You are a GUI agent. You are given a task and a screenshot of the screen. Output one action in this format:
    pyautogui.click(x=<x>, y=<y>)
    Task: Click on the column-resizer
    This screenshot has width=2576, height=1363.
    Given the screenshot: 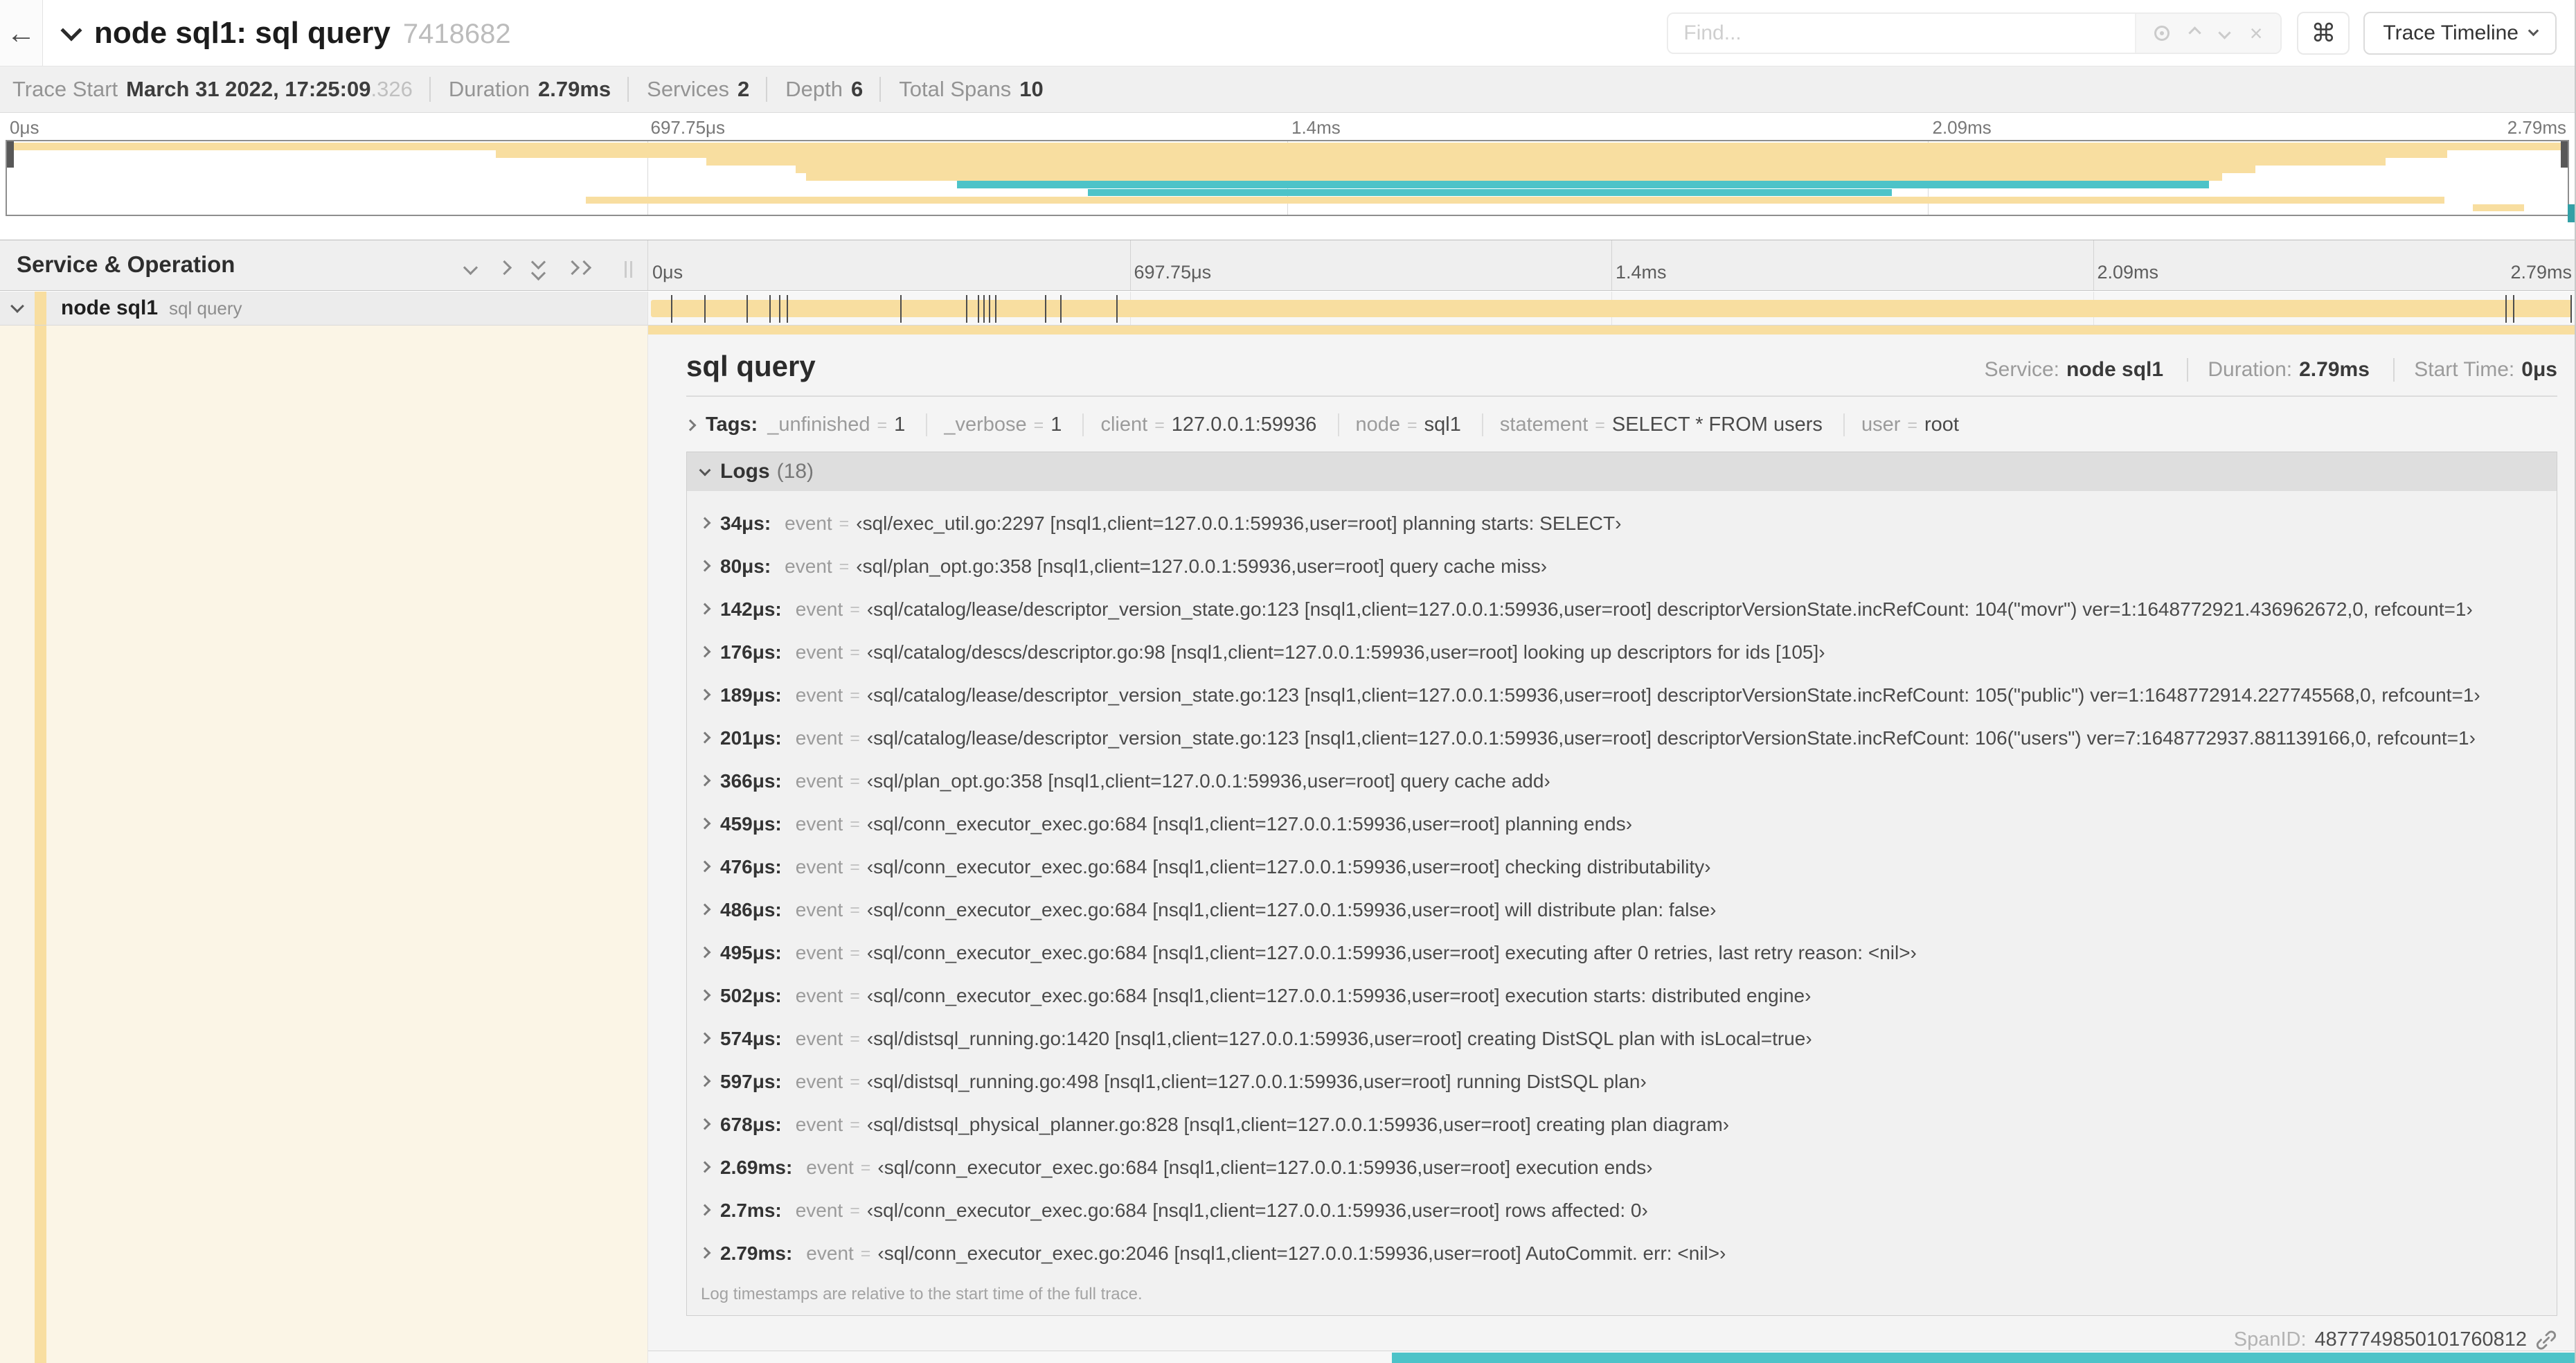 What is the action you would take?
    pyautogui.click(x=628, y=270)
    